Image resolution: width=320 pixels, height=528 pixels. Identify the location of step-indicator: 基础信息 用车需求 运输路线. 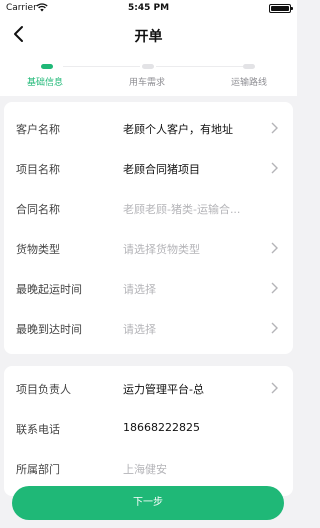
(148, 75).